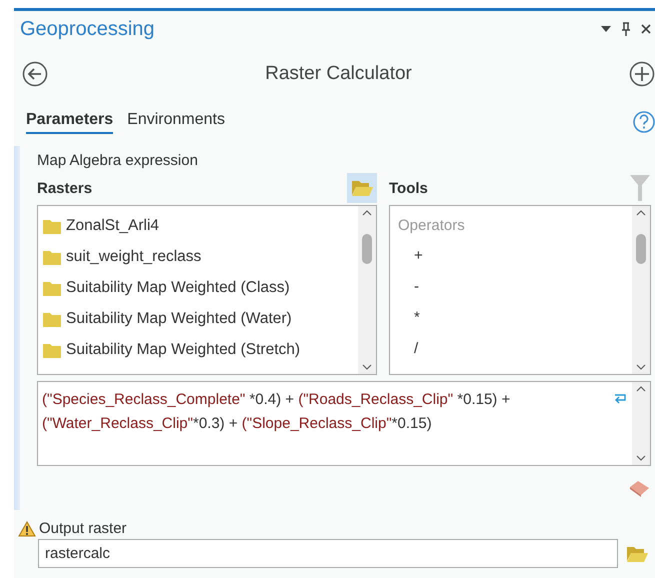  Describe the element at coordinates (87, 29) in the screenshot. I see `pane-title: Geoprocessing` at that location.